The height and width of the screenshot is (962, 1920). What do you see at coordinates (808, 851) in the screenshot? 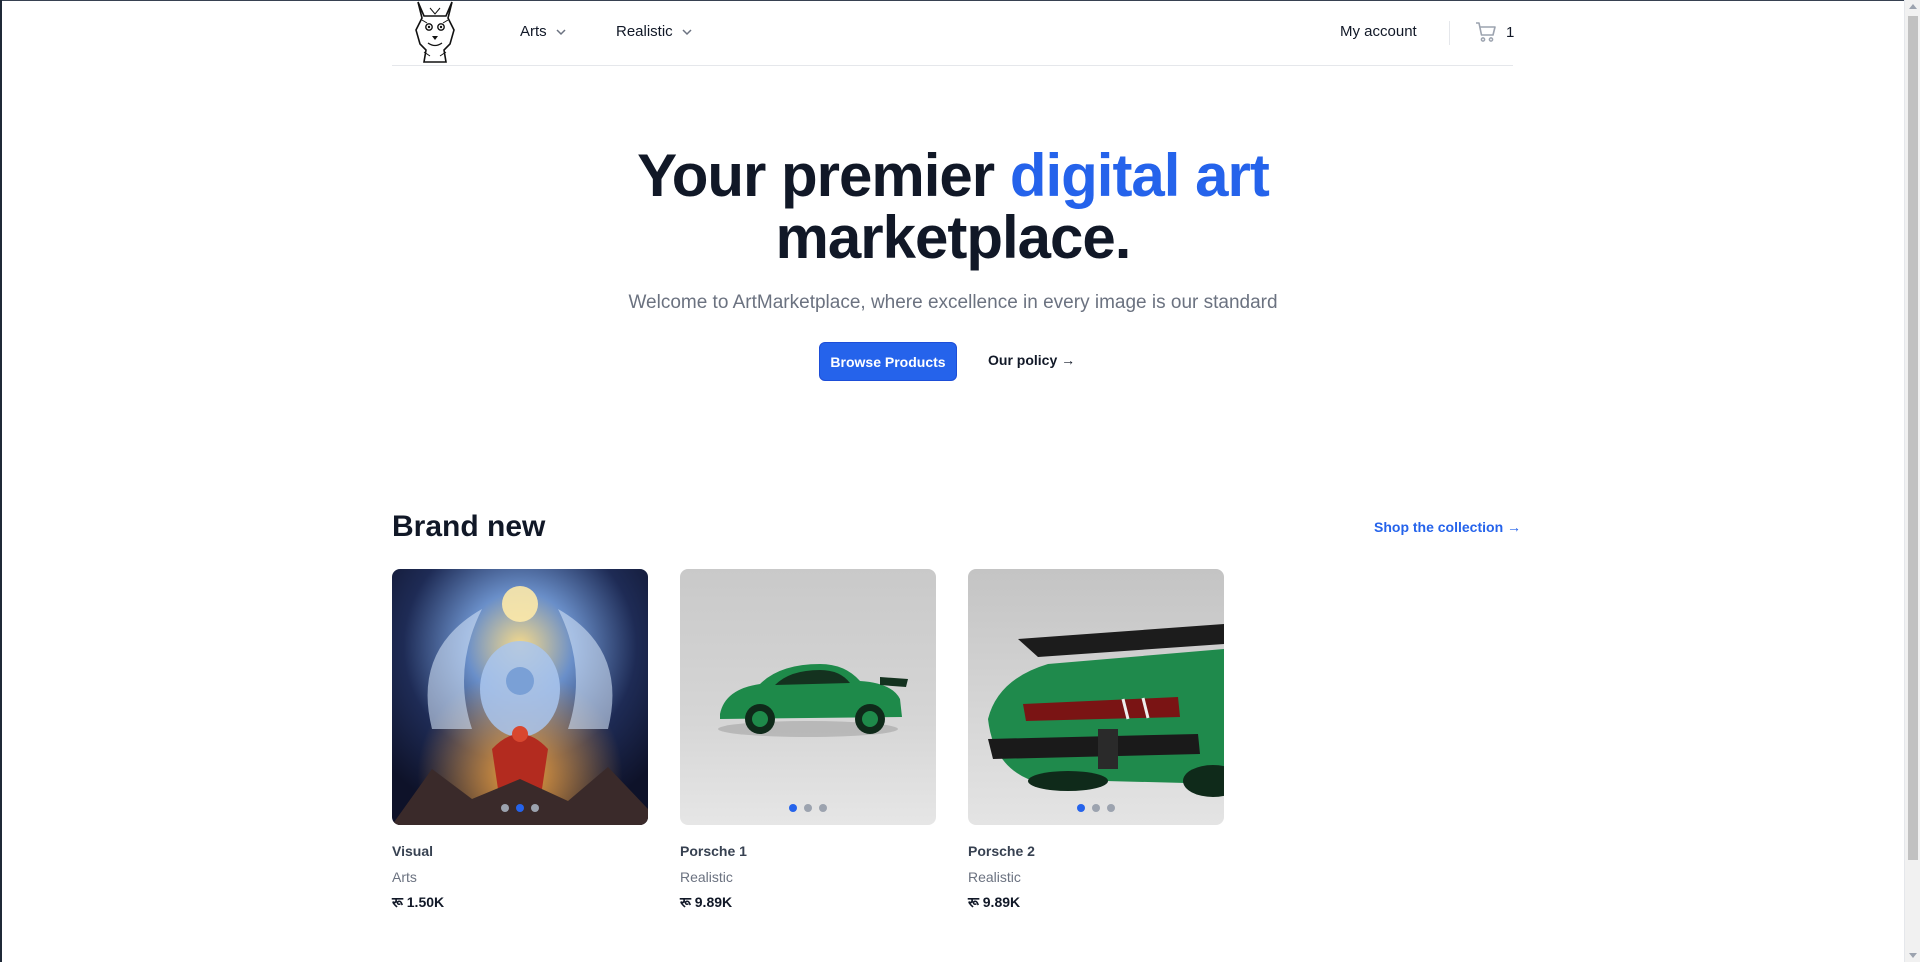
I see `product-name: Porsche 1` at bounding box center [808, 851].